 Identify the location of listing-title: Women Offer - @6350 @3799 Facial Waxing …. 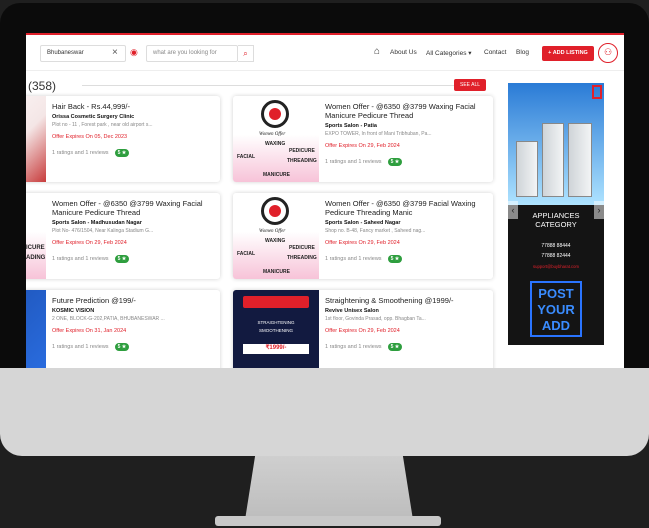
(407, 208).